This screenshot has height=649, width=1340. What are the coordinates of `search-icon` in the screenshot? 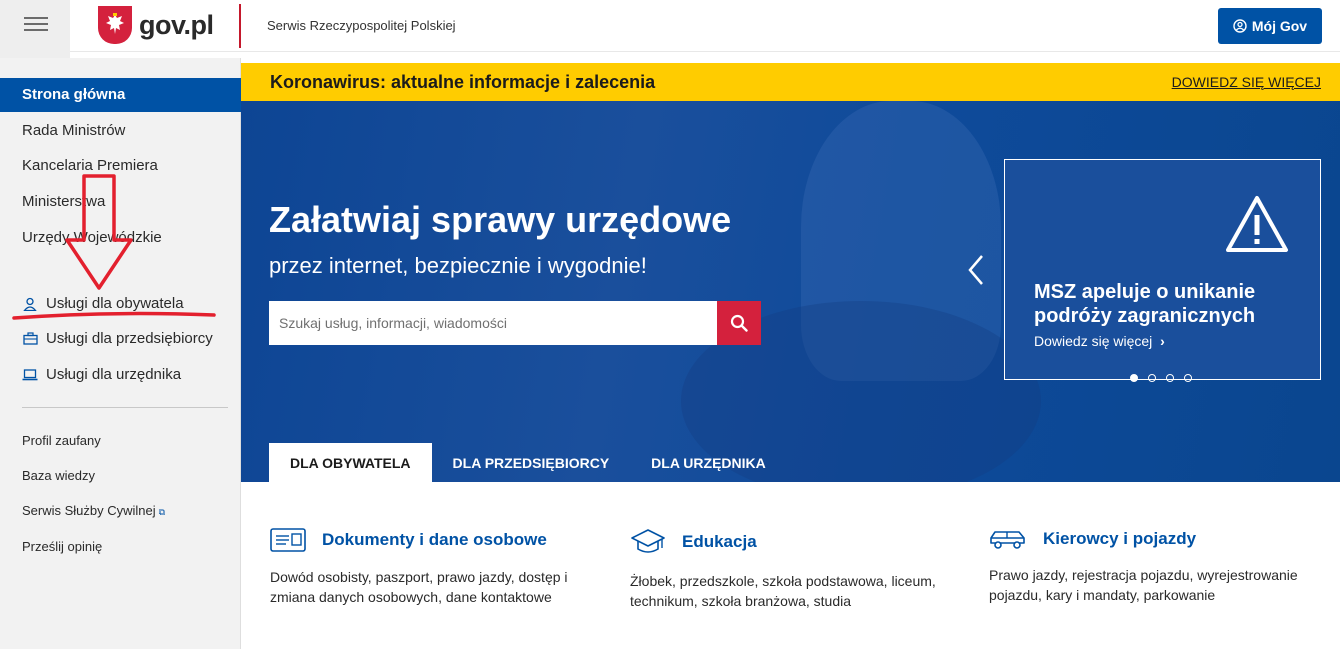 It's located at (739, 323).